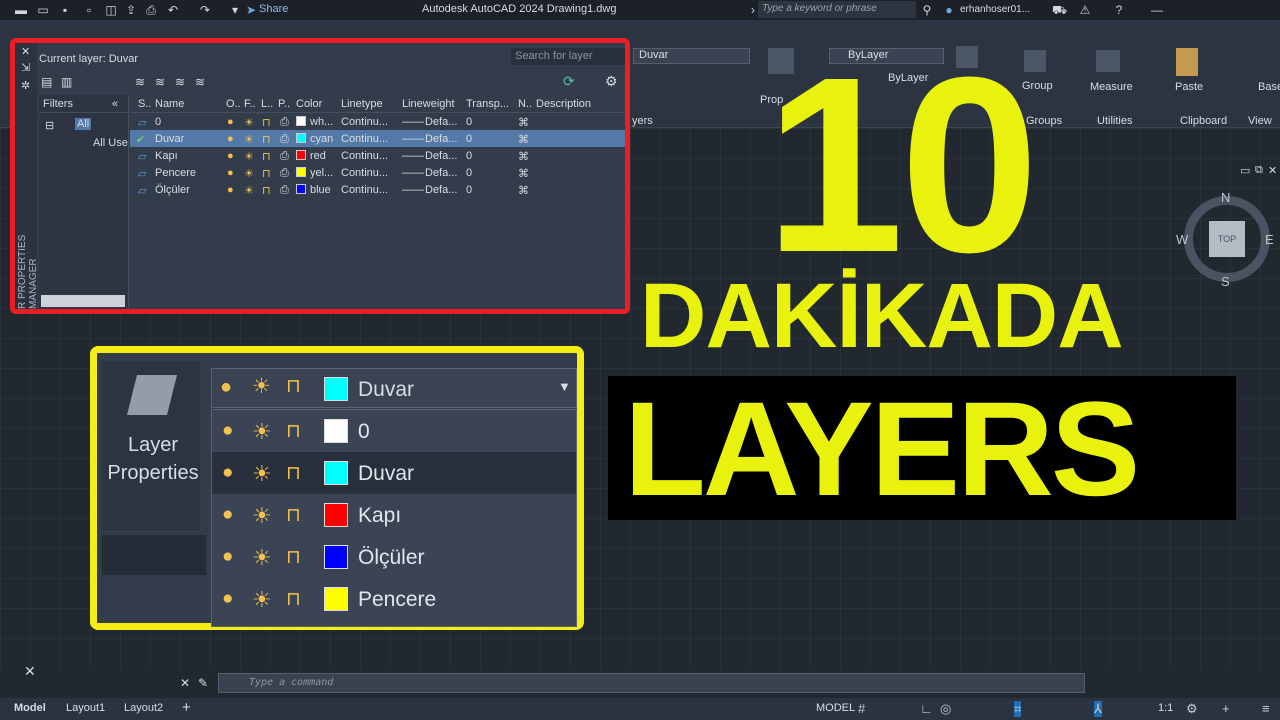  What do you see at coordinates (861, 708) in the screenshot?
I see `grid-icon: #` at bounding box center [861, 708].